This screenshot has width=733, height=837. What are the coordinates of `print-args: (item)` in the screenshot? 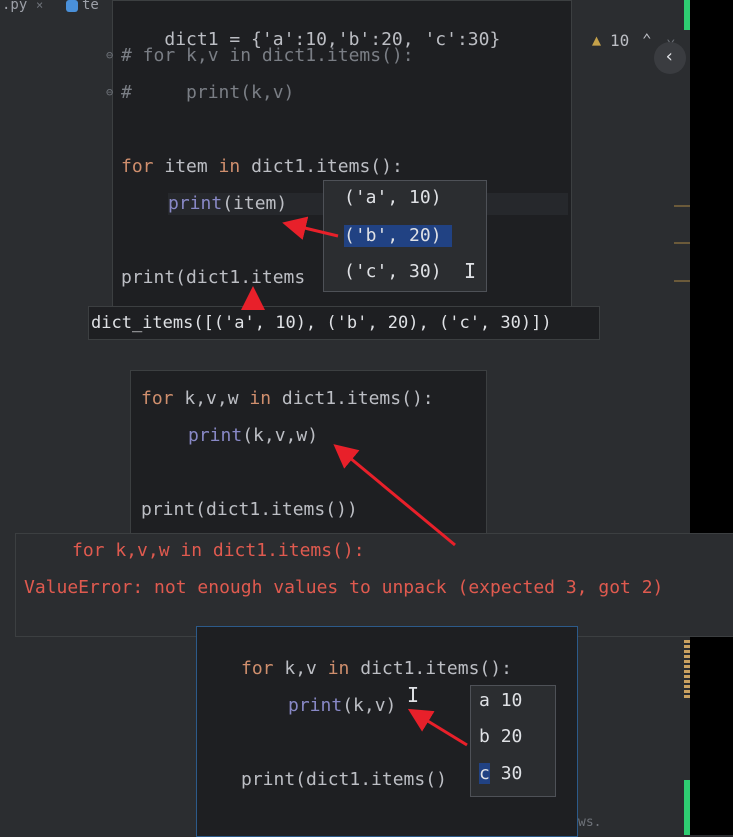 It's located at (255, 203).